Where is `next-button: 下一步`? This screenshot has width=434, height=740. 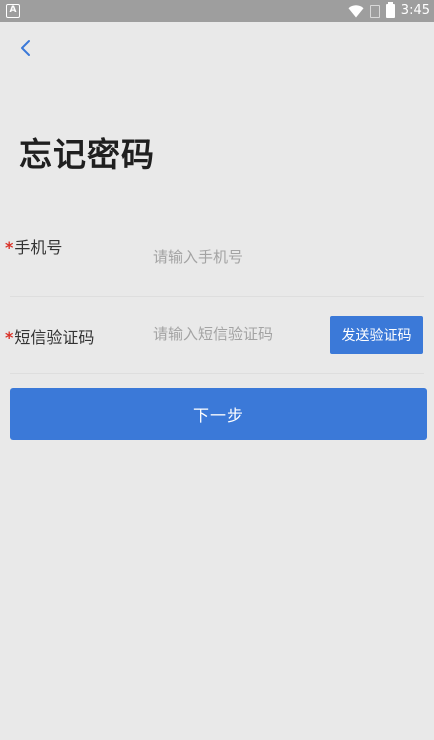 next-button: 下一步 is located at coordinates (218, 414).